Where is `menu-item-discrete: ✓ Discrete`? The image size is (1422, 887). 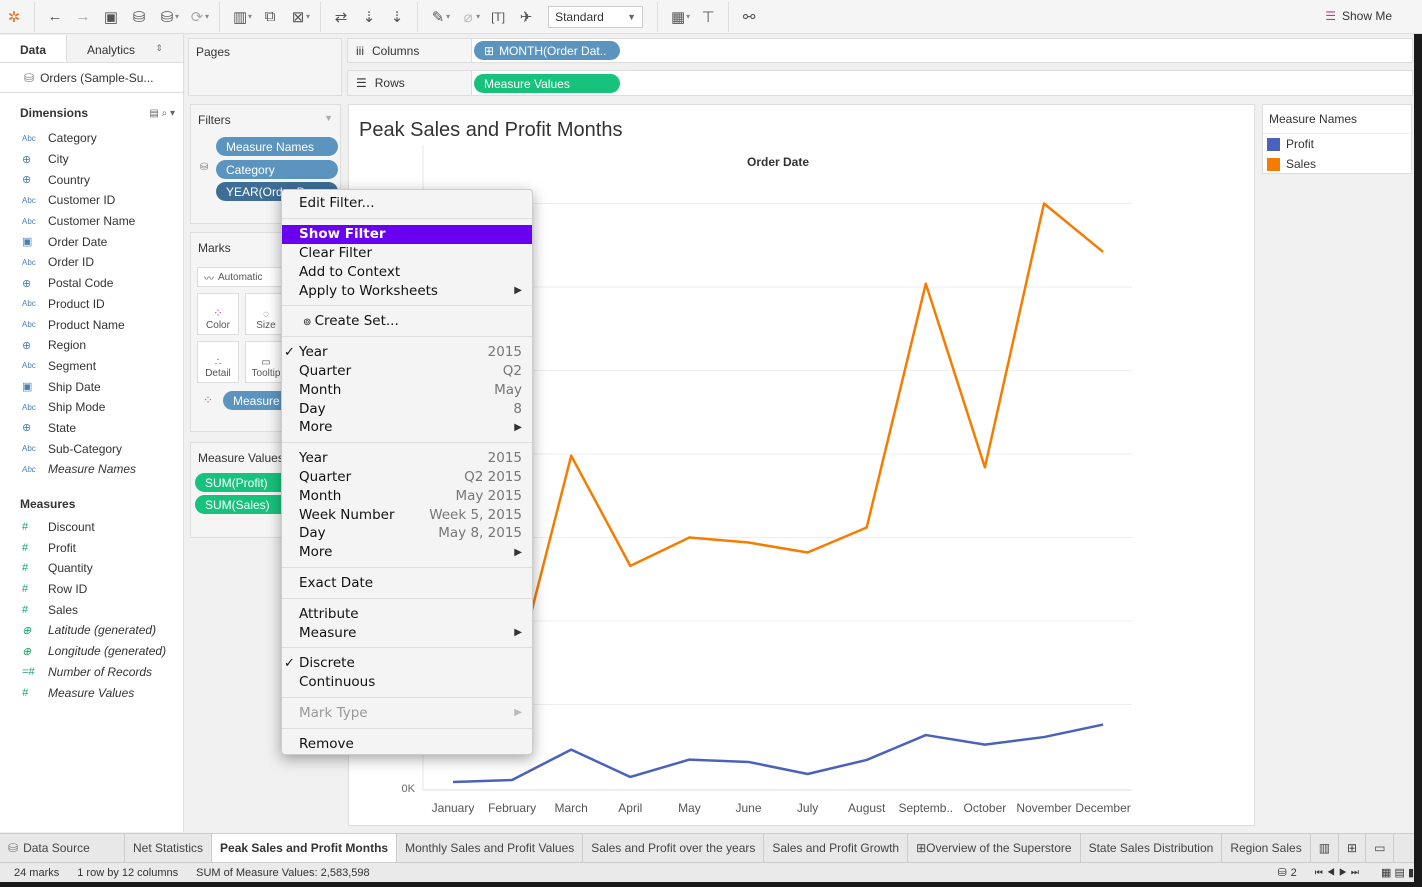 menu-item-discrete: ✓ Discrete is located at coordinates (407, 663).